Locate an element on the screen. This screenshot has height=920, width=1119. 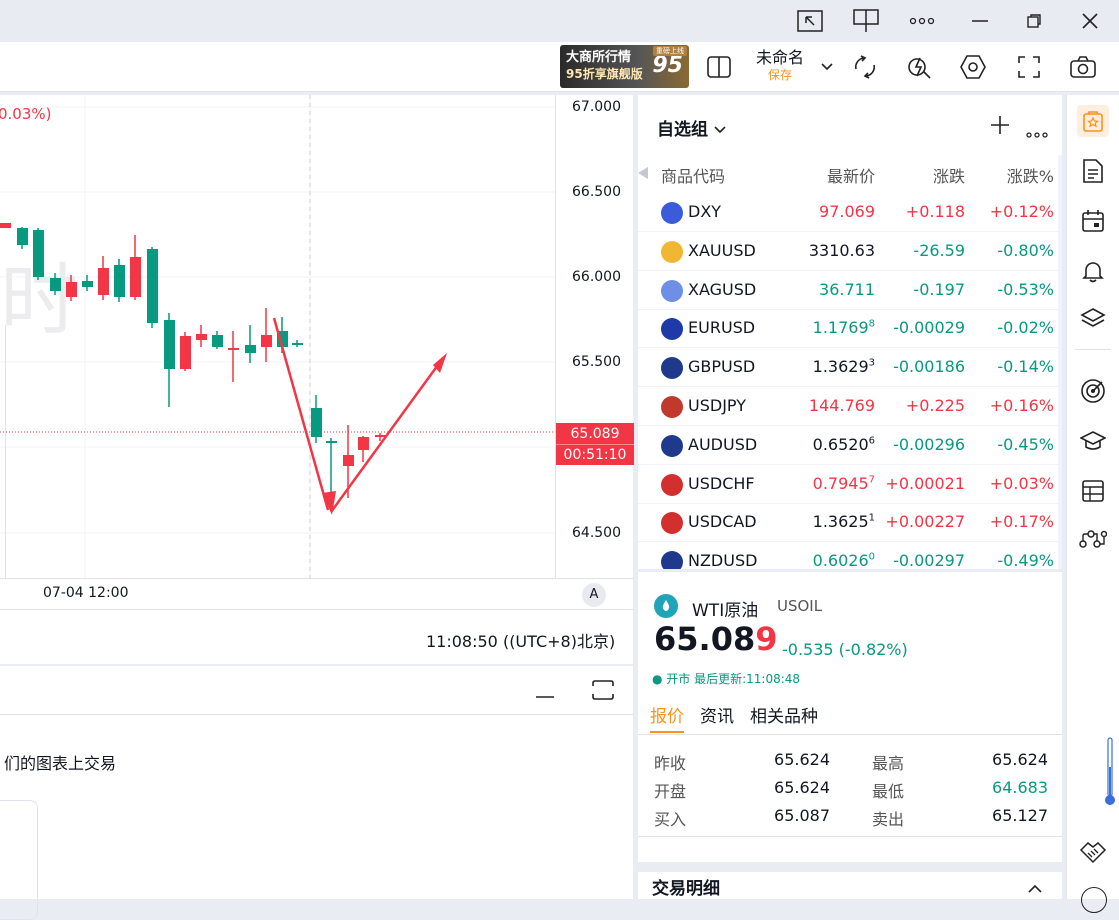
promo-banner: 大商所行情 95折享旗舰版 95 重磅上线 is located at coordinates (624, 66).